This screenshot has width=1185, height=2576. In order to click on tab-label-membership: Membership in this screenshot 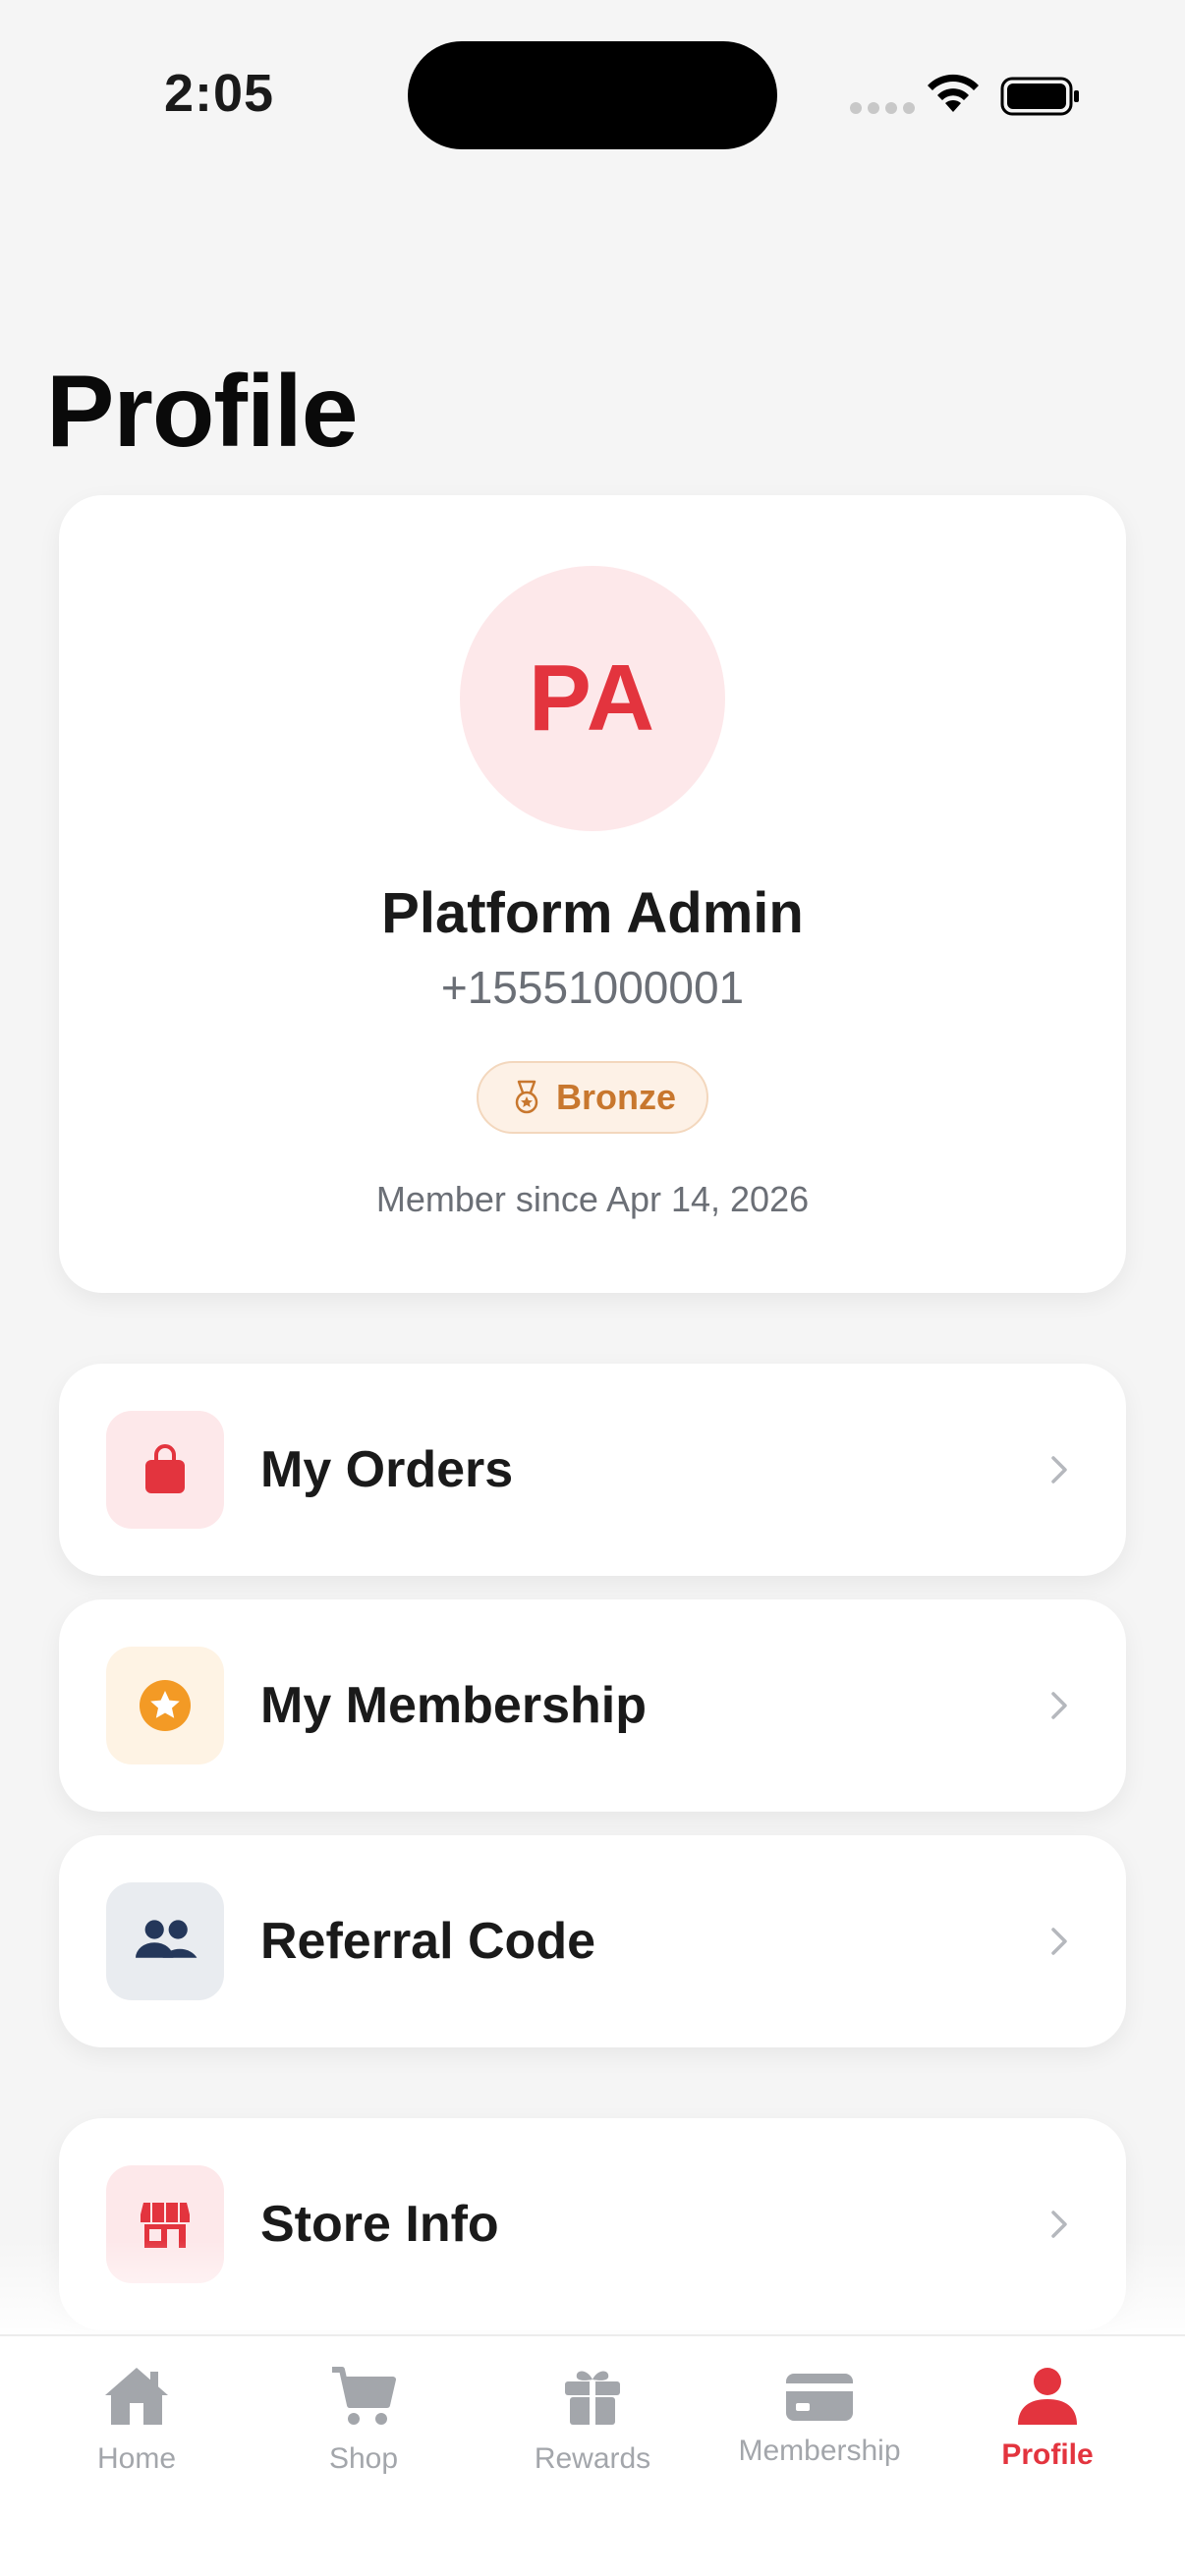, I will do `click(819, 2451)`.